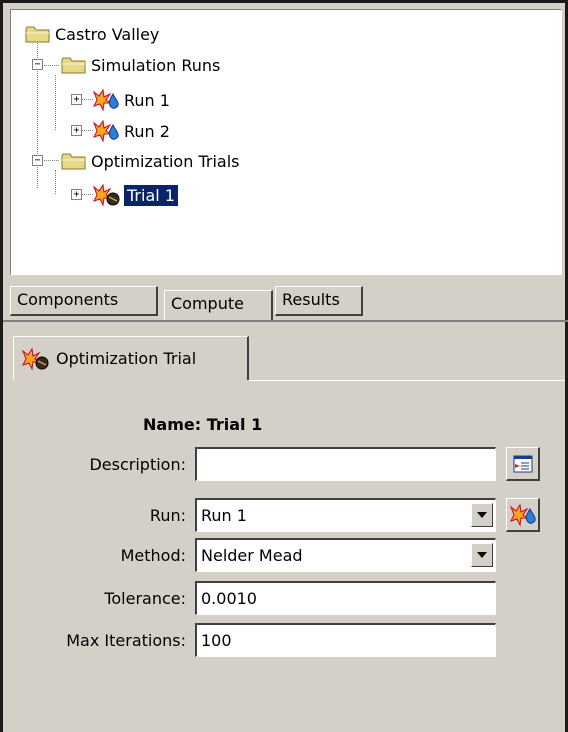 Image resolution: width=568 pixels, height=732 pixels. I want to click on explorer-tabs: Components Compute Results, so click(286, 303).